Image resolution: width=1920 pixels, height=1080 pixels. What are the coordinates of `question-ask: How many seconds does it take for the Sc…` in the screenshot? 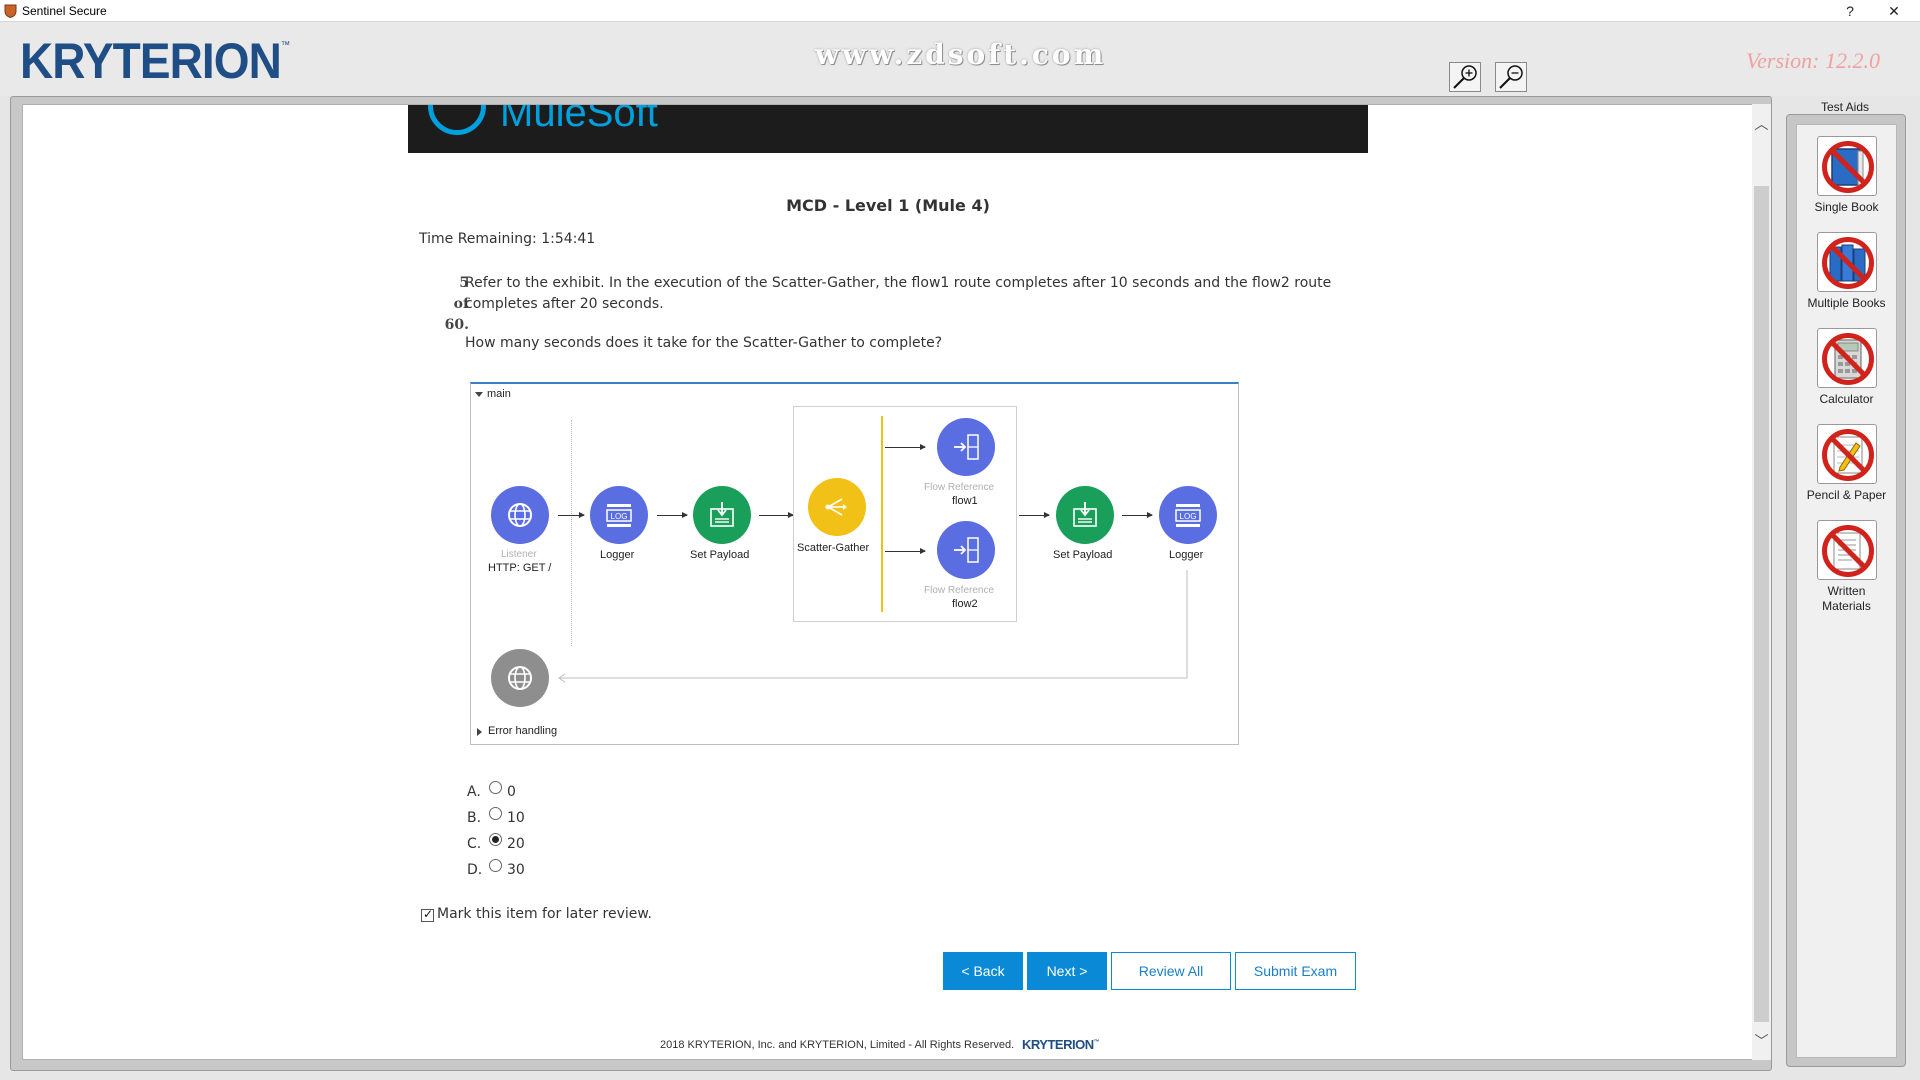 It's located at (704, 343).